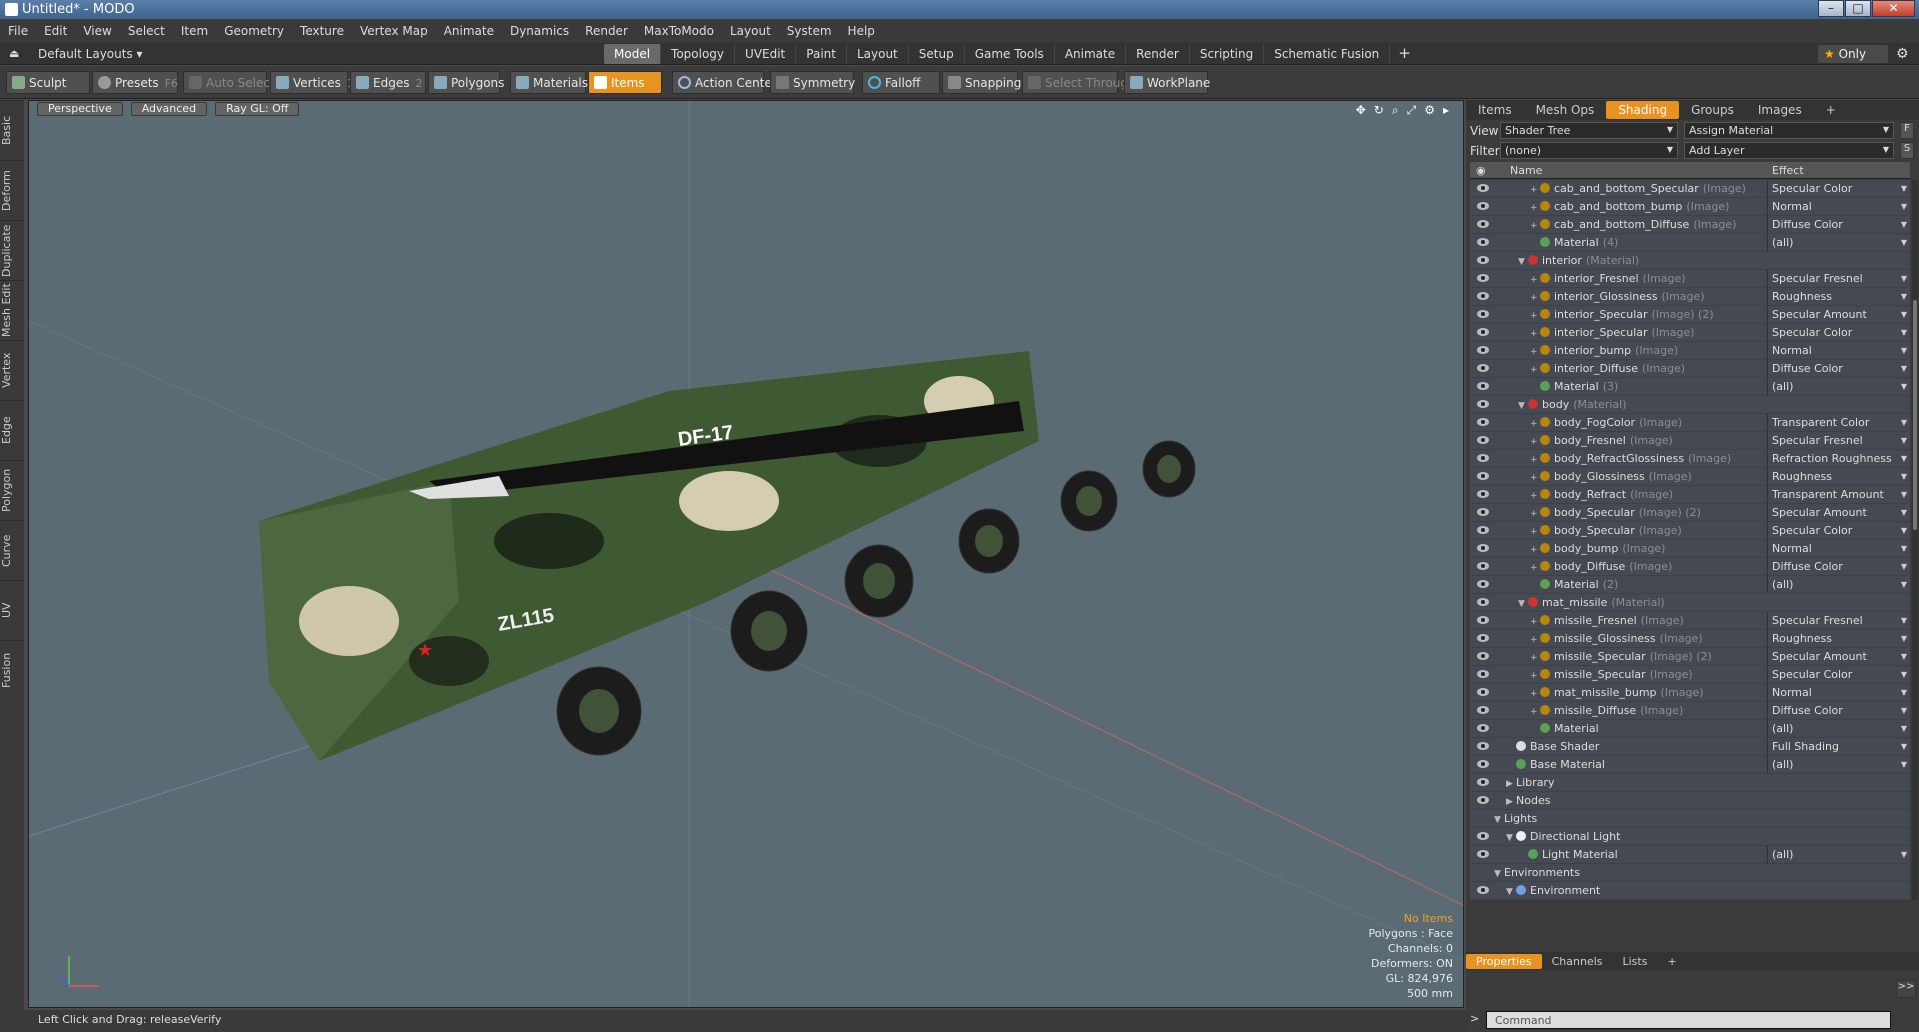 The width and height of the screenshot is (1919, 1032). What do you see at coordinates (12, 490) in the screenshot?
I see `left-tab-polygon: Polygon` at bounding box center [12, 490].